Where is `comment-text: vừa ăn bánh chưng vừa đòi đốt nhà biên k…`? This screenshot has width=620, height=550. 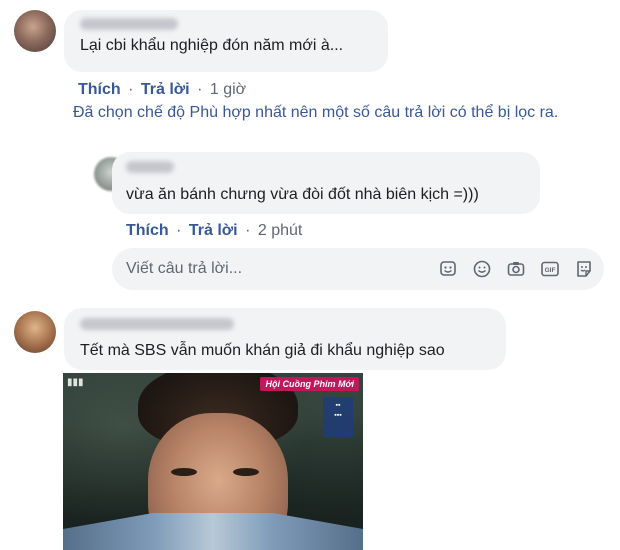 comment-text: vừa ăn bánh chưng vừa đòi đốt nhà biên k… is located at coordinates (302, 194).